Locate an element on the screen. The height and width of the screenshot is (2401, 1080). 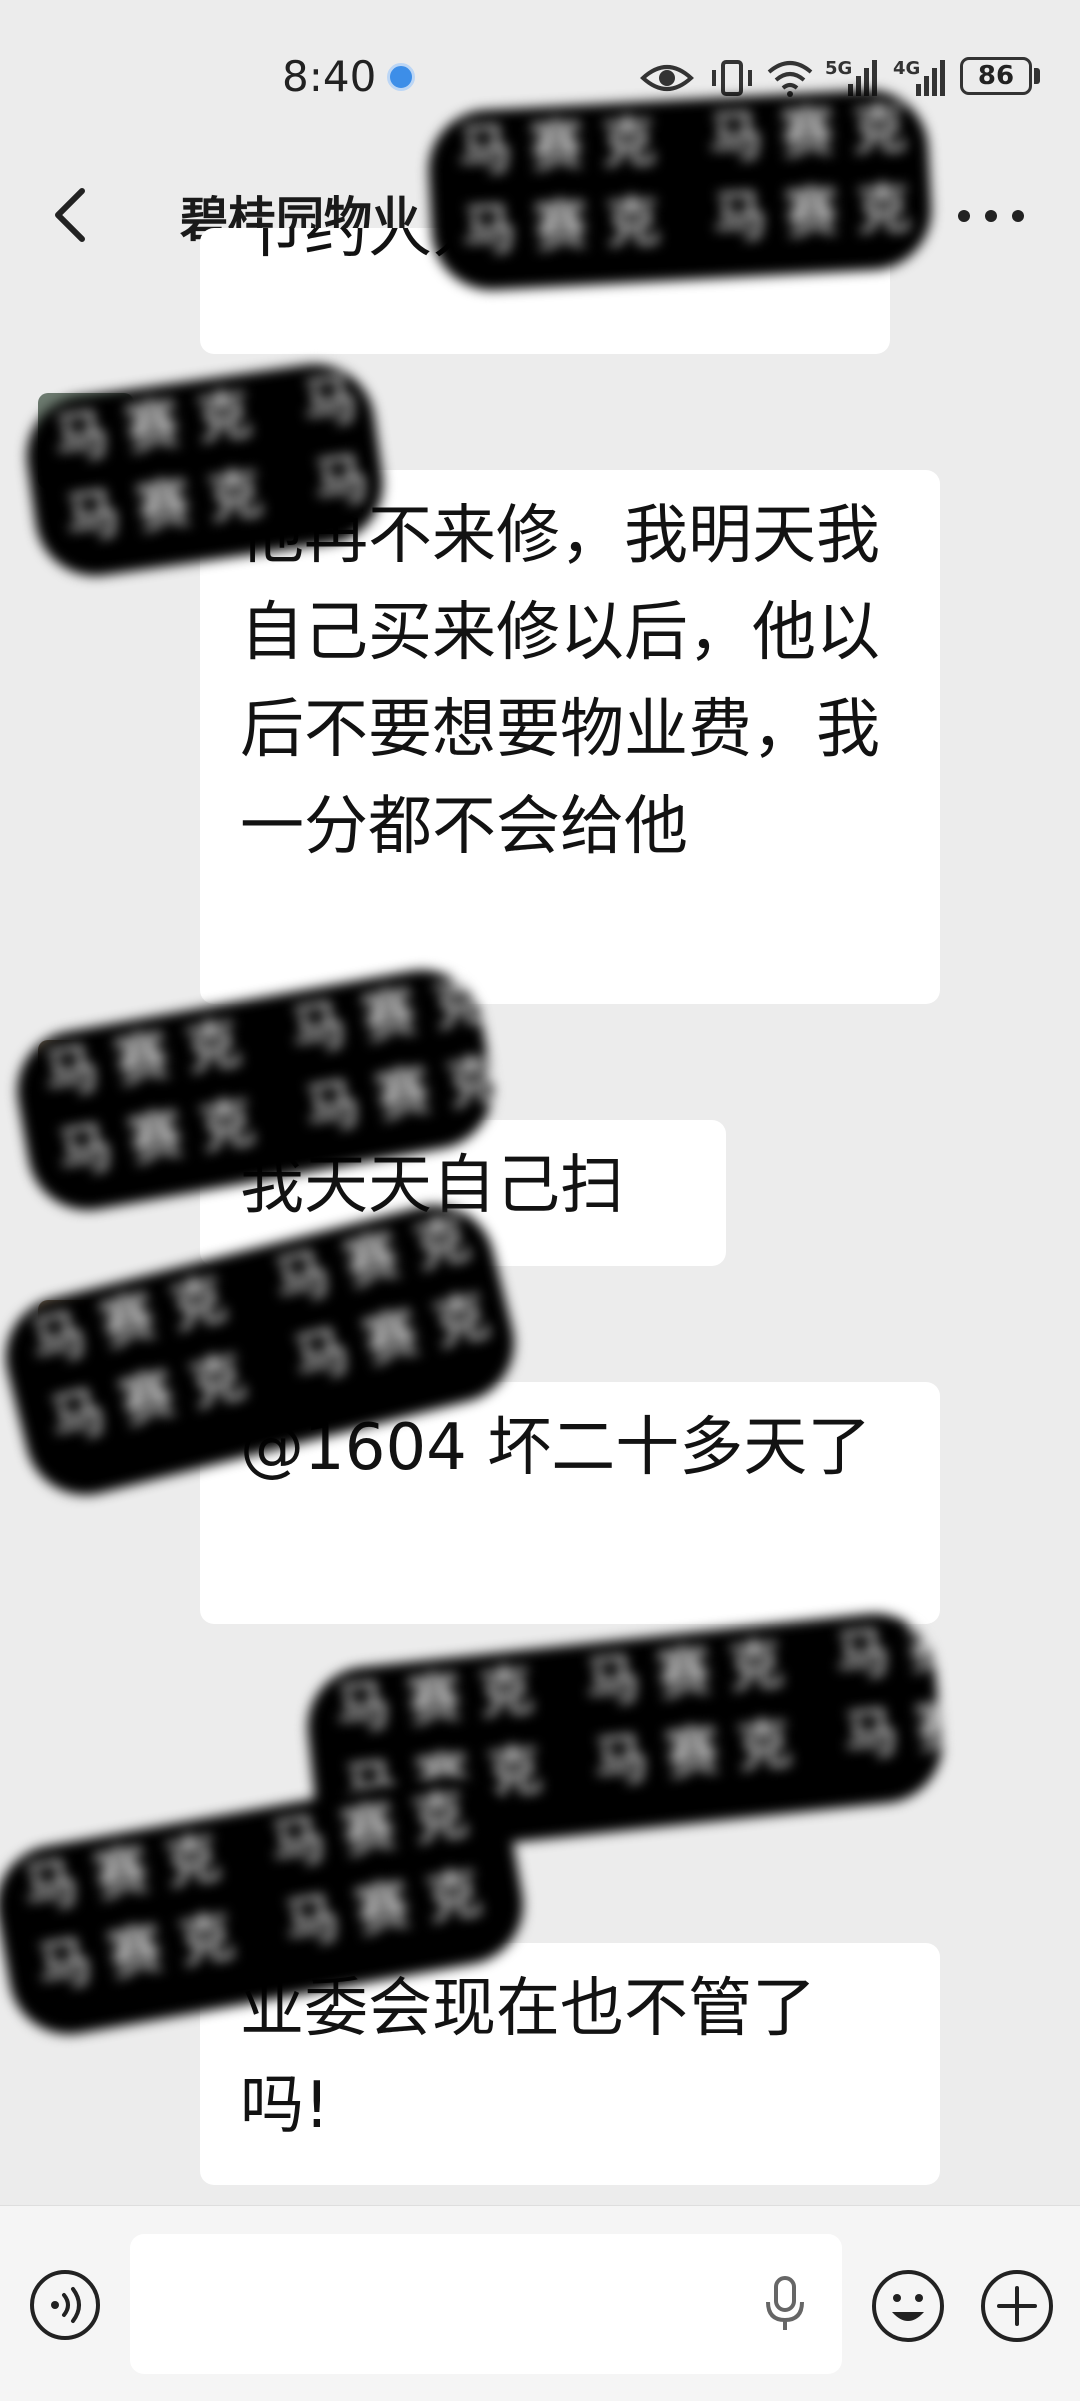
location-icon is located at coordinates (401, 77).